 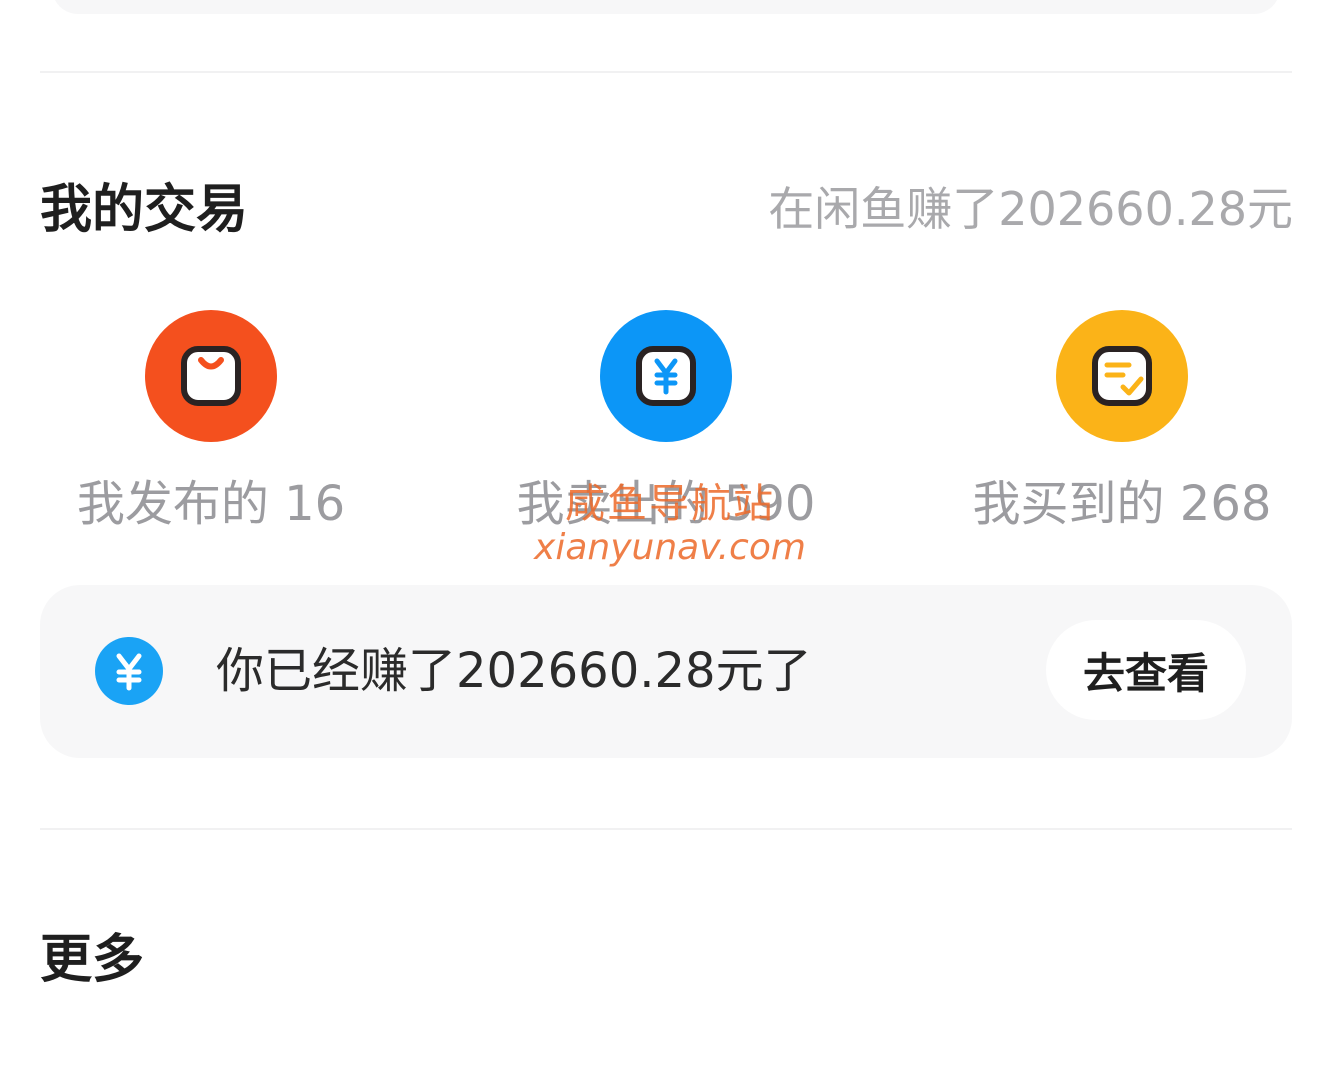 I want to click on order-check-icon, so click(x=1122, y=376).